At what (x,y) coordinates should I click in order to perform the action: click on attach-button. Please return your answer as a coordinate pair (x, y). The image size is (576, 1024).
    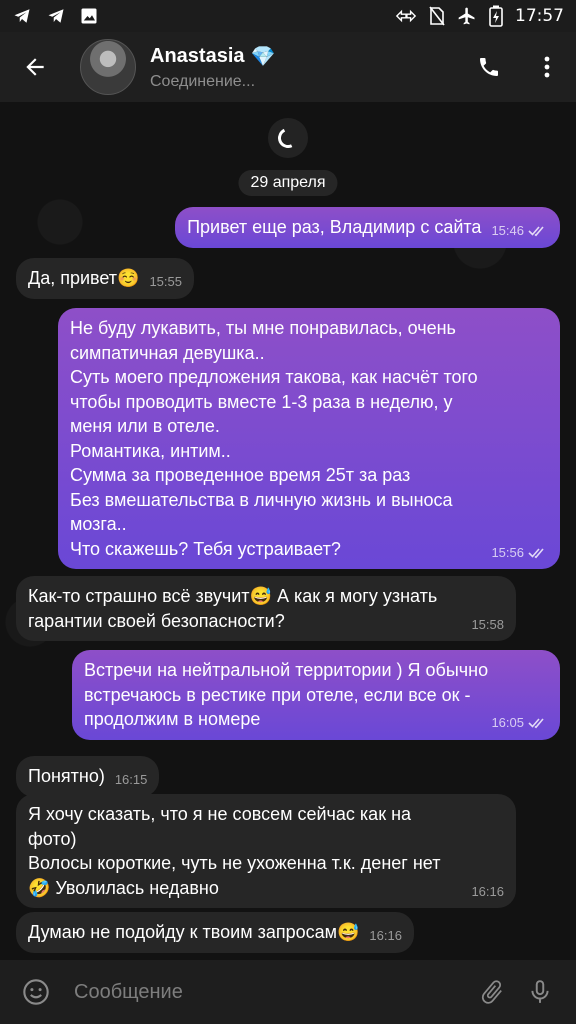
    Looking at the image, I should click on (492, 992).